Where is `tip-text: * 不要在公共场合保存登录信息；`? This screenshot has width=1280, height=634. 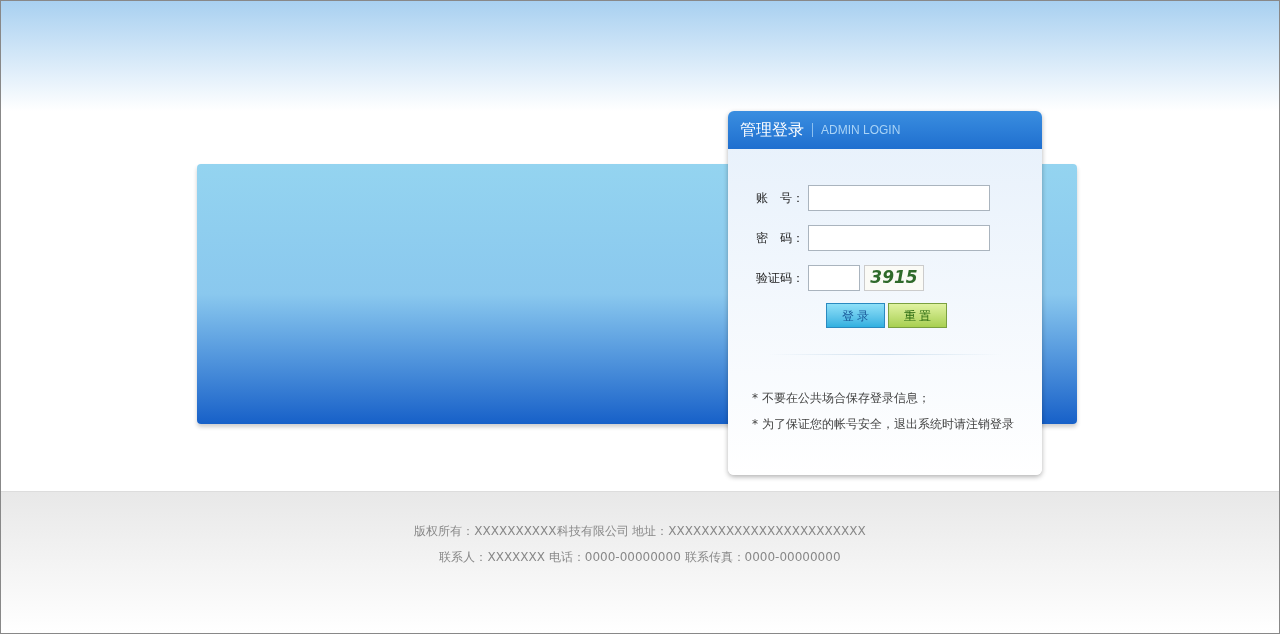 tip-text: * 不要在公共场合保存登录信息； is located at coordinates (841, 398).